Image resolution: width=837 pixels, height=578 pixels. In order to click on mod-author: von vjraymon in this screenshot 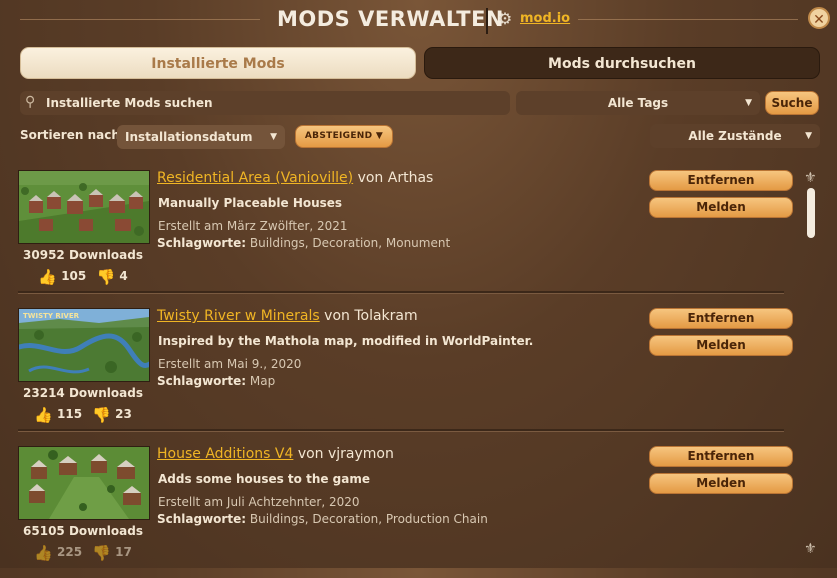, I will do `click(345, 454)`.